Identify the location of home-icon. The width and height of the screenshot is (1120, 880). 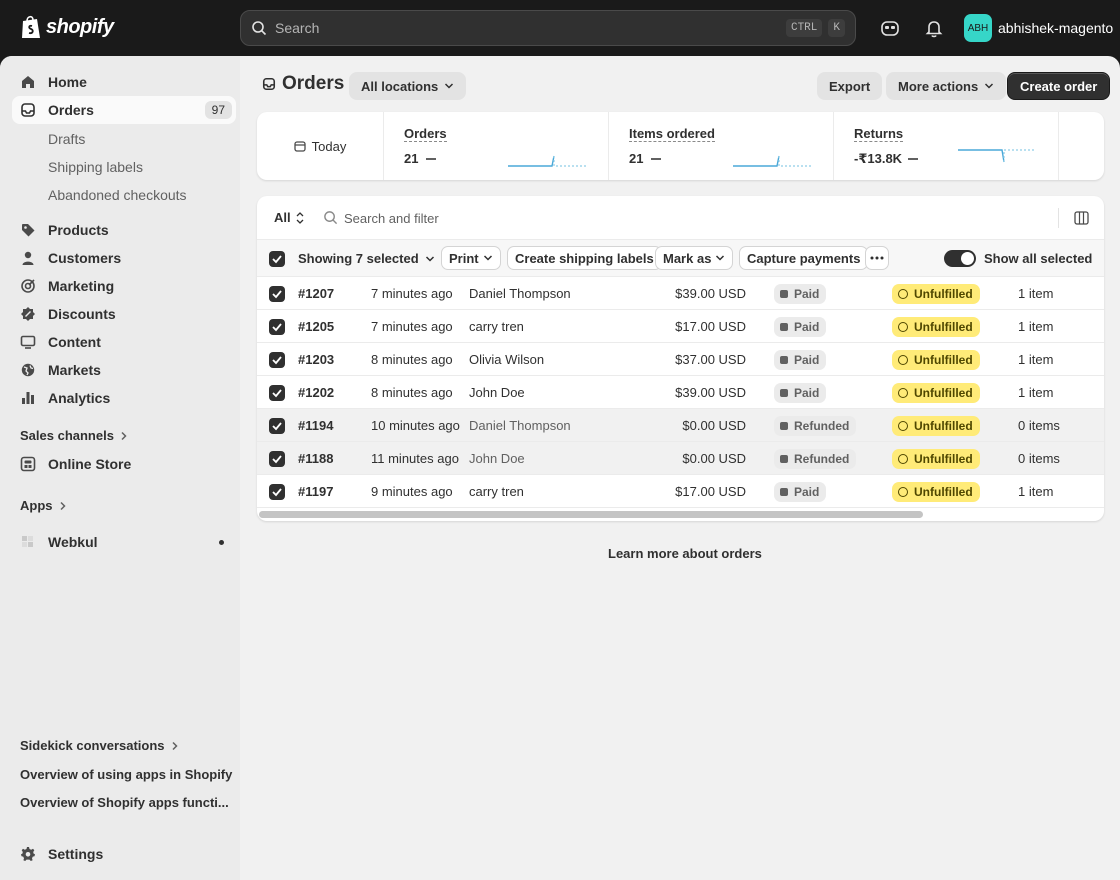
(28, 82).